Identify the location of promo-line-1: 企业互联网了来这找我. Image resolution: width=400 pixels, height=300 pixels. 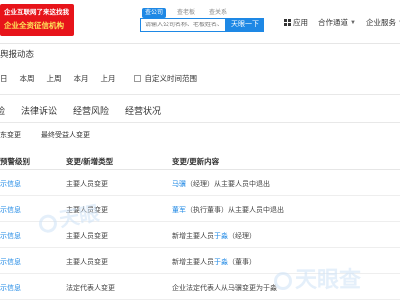
(36, 12).